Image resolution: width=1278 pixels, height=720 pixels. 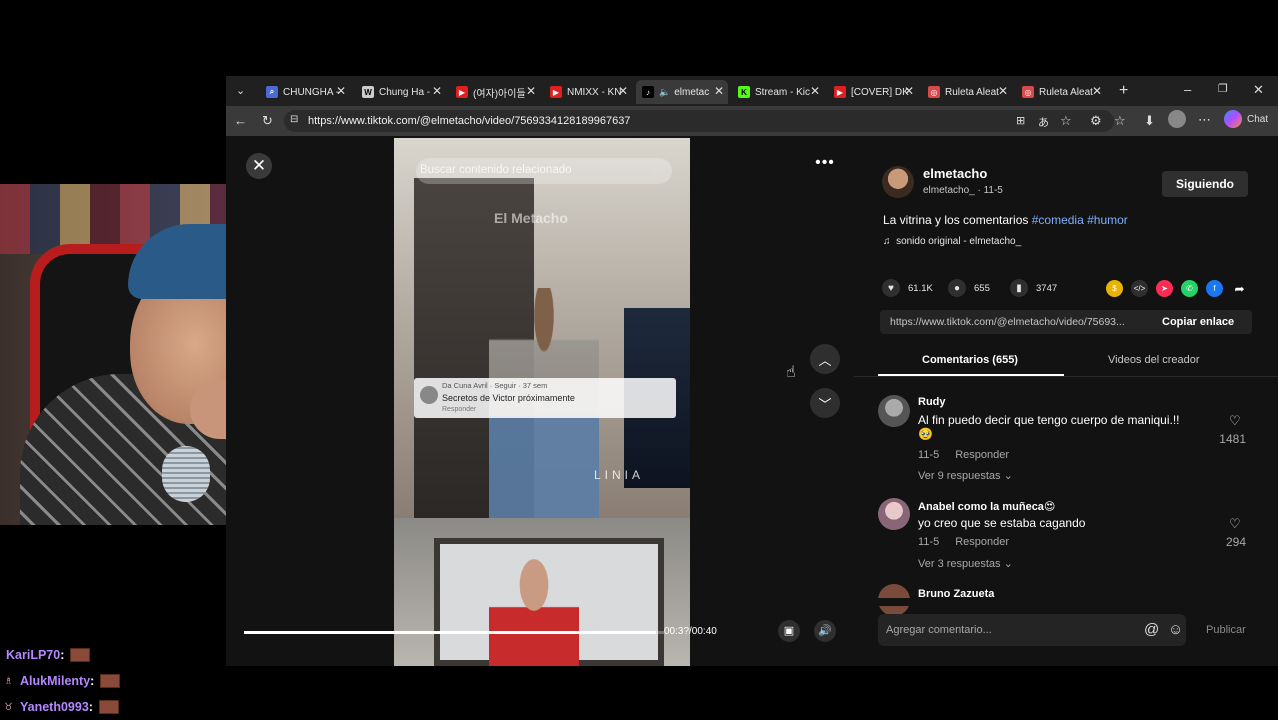 I want to click on tab-list-chevron-icon: ⌄, so click(x=240, y=90).